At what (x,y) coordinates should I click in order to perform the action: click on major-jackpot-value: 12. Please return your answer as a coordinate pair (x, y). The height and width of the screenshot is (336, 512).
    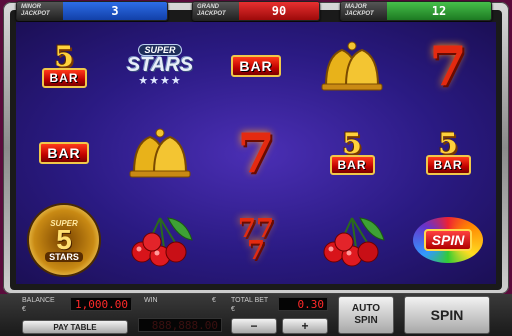
    Looking at the image, I should click on (439, 11).